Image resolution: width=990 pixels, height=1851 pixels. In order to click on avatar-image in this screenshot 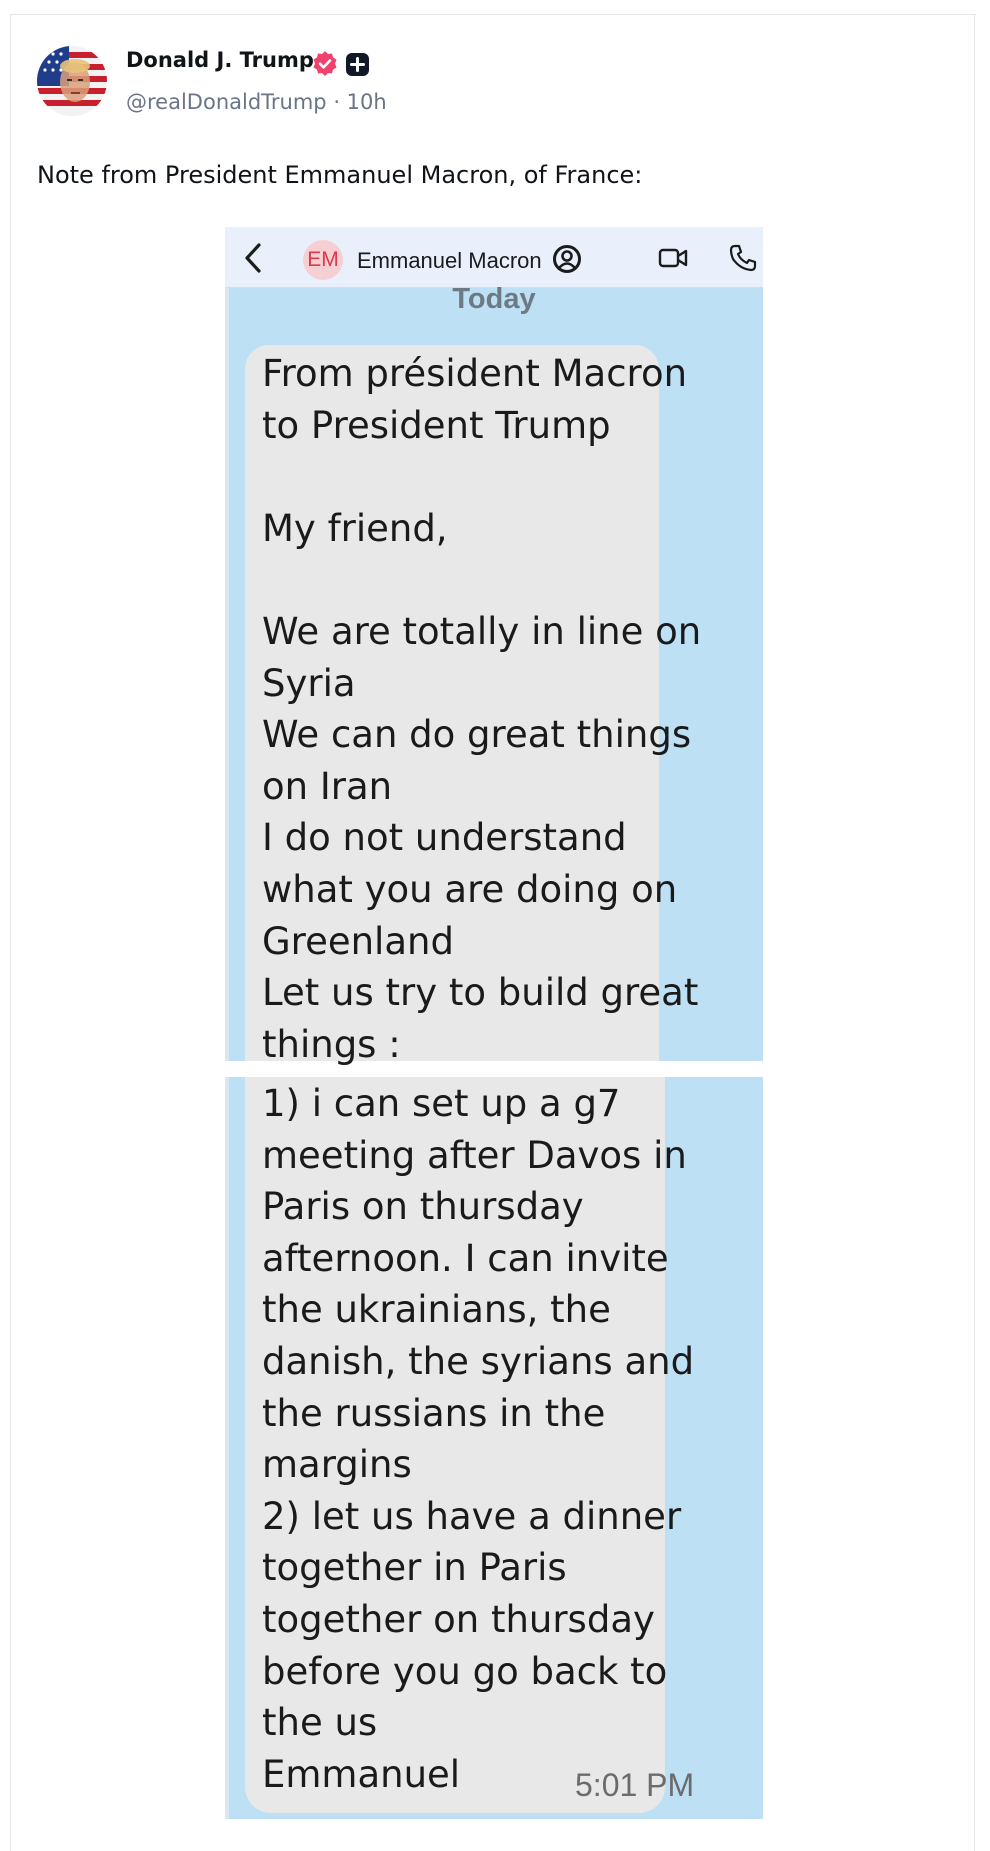, I will do `click(72, 81)`.